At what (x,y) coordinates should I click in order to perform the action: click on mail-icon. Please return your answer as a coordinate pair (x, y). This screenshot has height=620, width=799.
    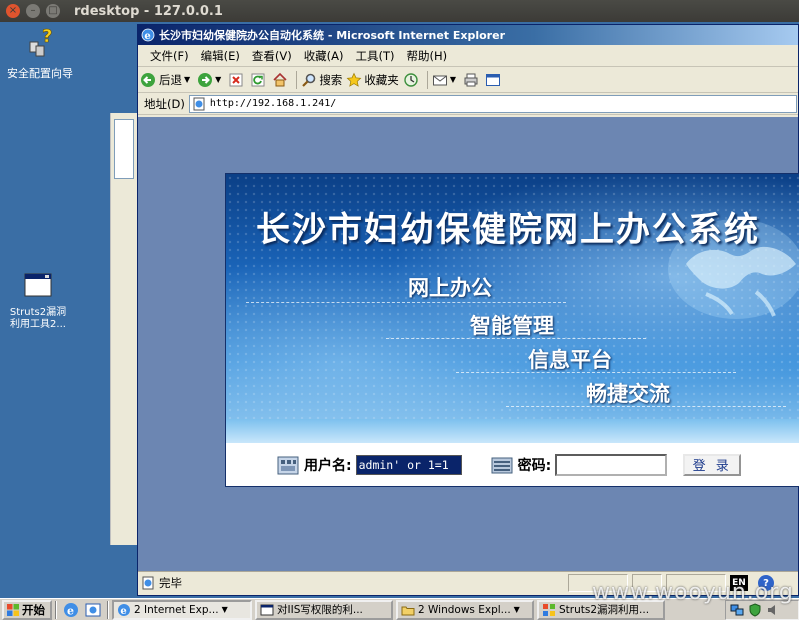
    Looking at the image, I should click on (439, 80).